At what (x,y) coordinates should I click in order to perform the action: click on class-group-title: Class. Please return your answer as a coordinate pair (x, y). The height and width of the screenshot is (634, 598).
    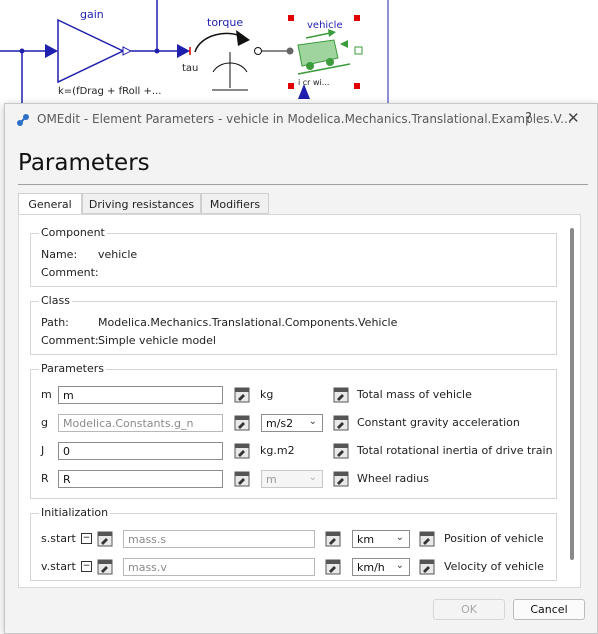
    Looking at the image, I should click on (55, 300).